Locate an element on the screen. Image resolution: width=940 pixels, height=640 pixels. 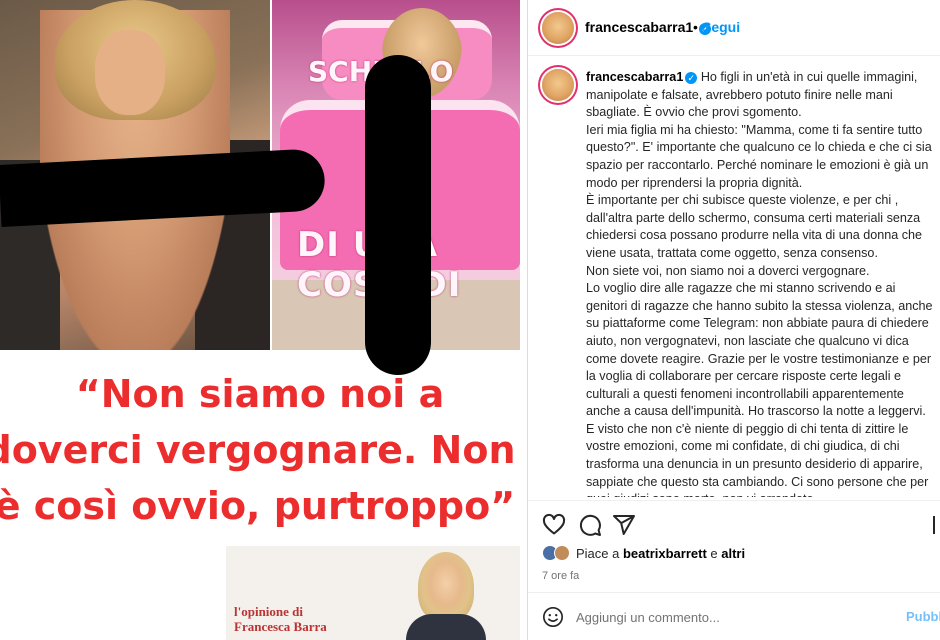
censor-bar-vertical is located at coordinates (398, 215).